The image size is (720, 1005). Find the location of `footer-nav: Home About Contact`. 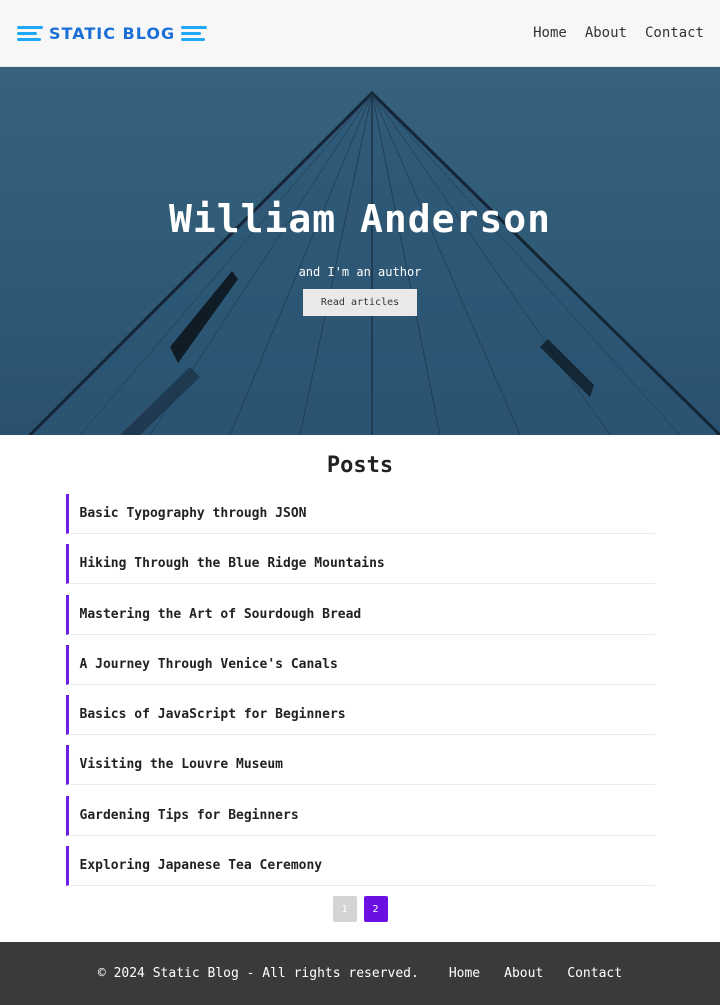

footer-nav: Home About Contact is located at coordinates (535, 973).